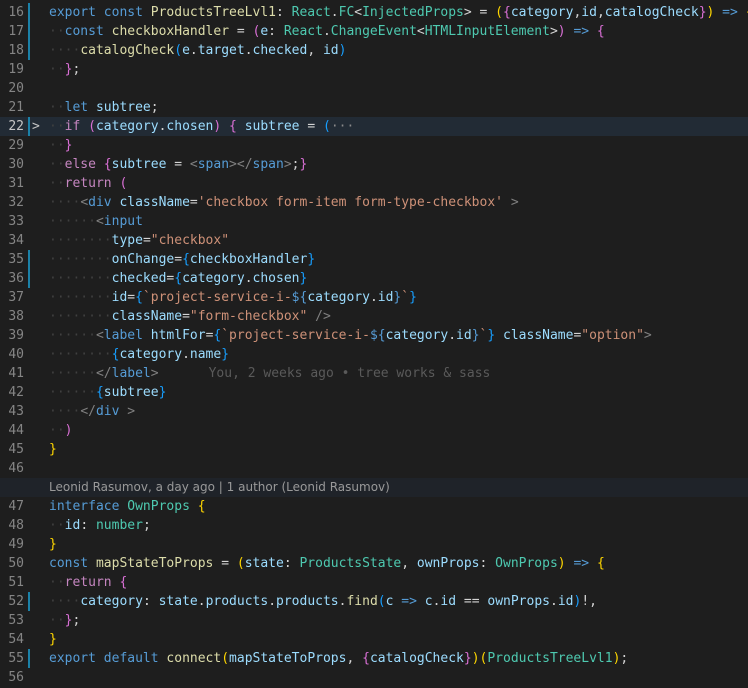  What do you see at coordinates (398, 221) in the screenshot?
I see `code-content: ······<input` at bounding box center [398, 221].